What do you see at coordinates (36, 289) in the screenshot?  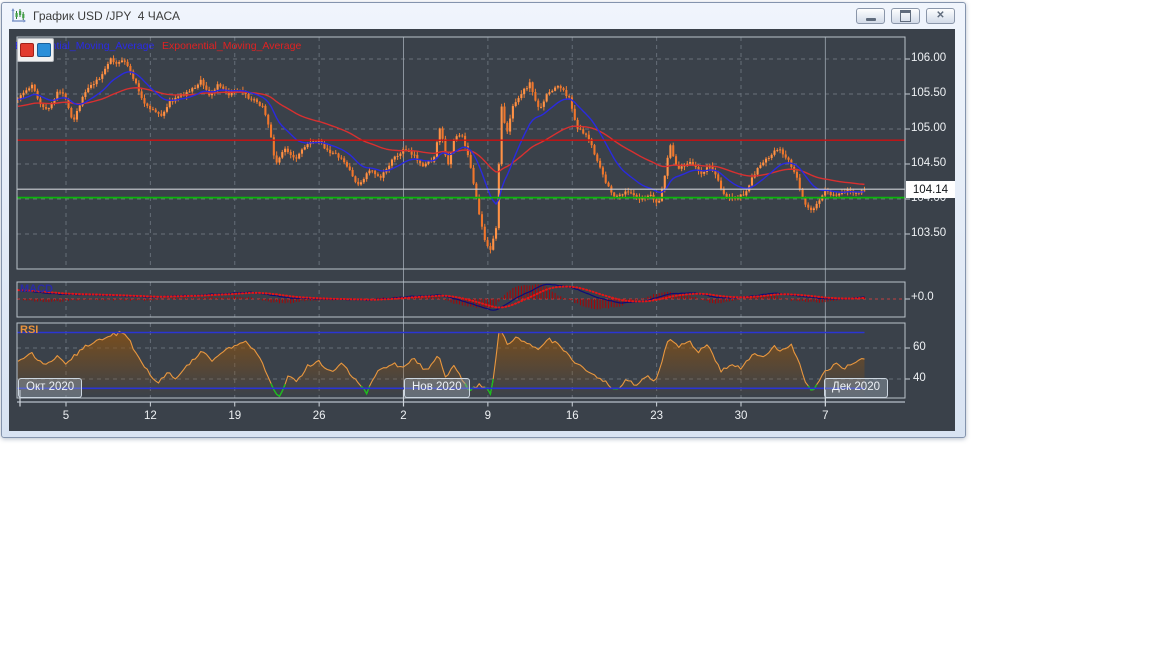 I see `macd-panel-label: MACD` at bounding box center [36, 289].